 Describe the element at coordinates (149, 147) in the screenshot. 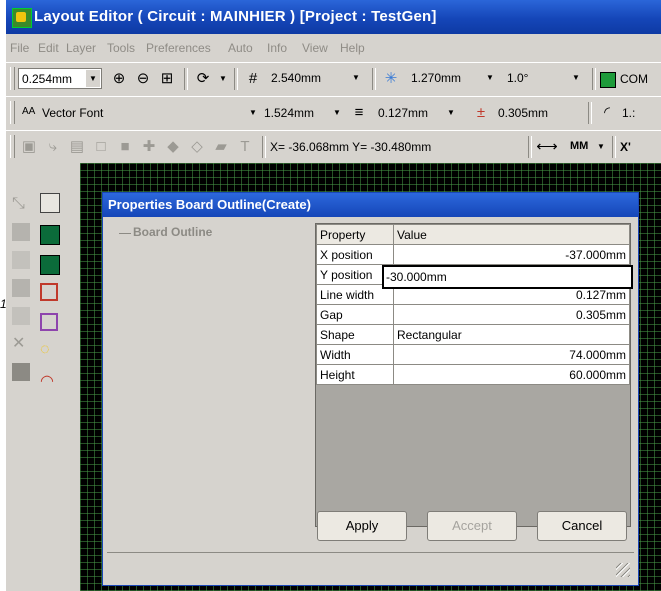

I see `via-icon: ✚` at that location.